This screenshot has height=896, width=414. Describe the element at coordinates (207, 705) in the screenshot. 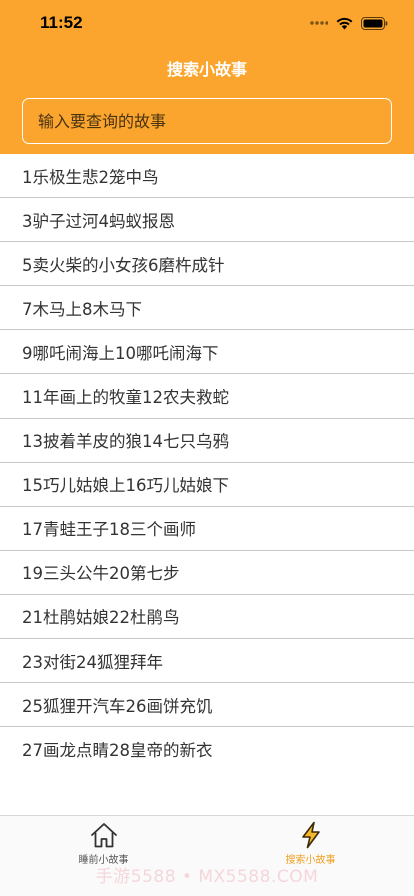

I see `list-item: 25狐狸开汽车26画饼充饥` at that location.